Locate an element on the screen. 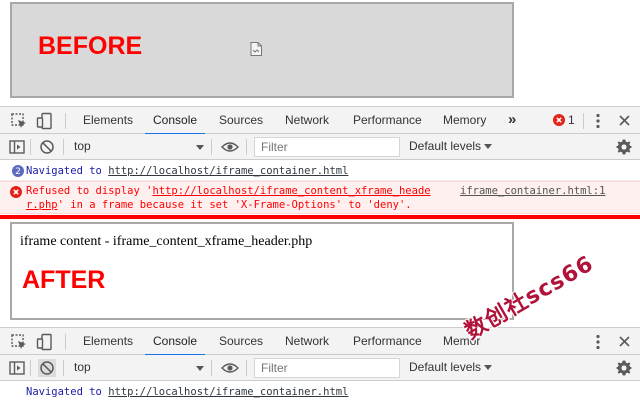 The image size is (640, 400). error-icon is located at coordinates (16, 192).